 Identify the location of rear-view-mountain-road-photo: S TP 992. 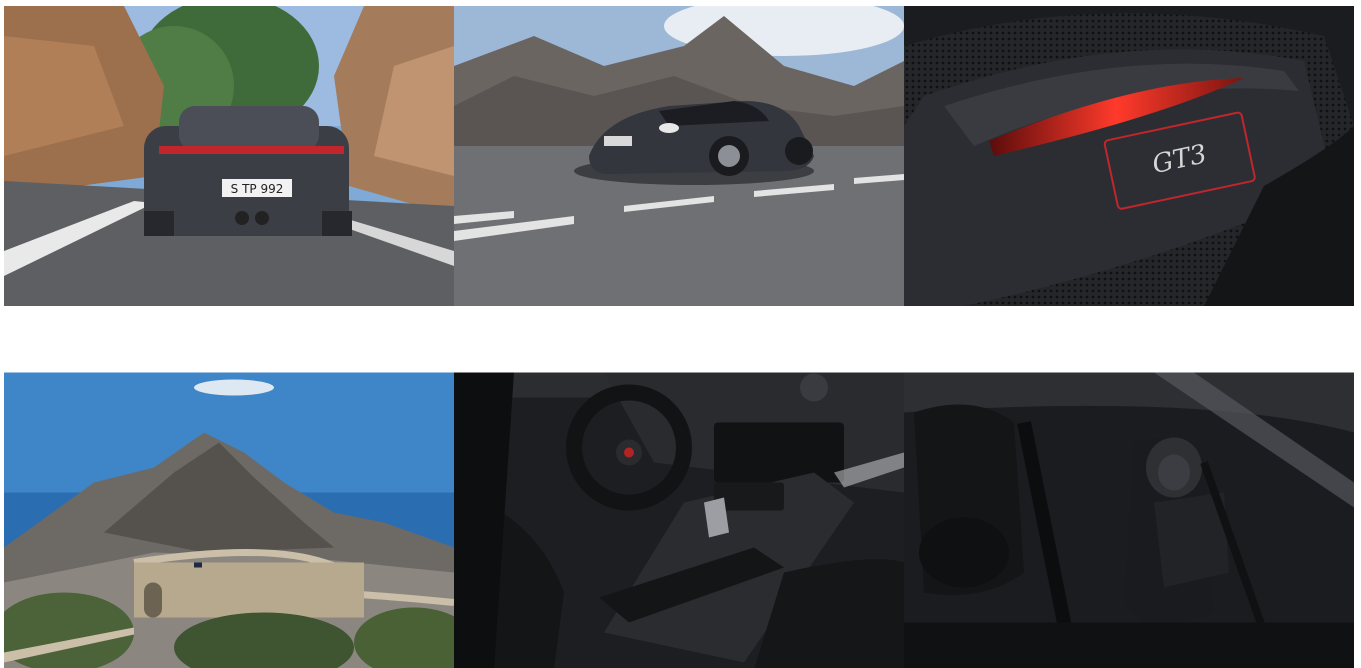
(229, 156).